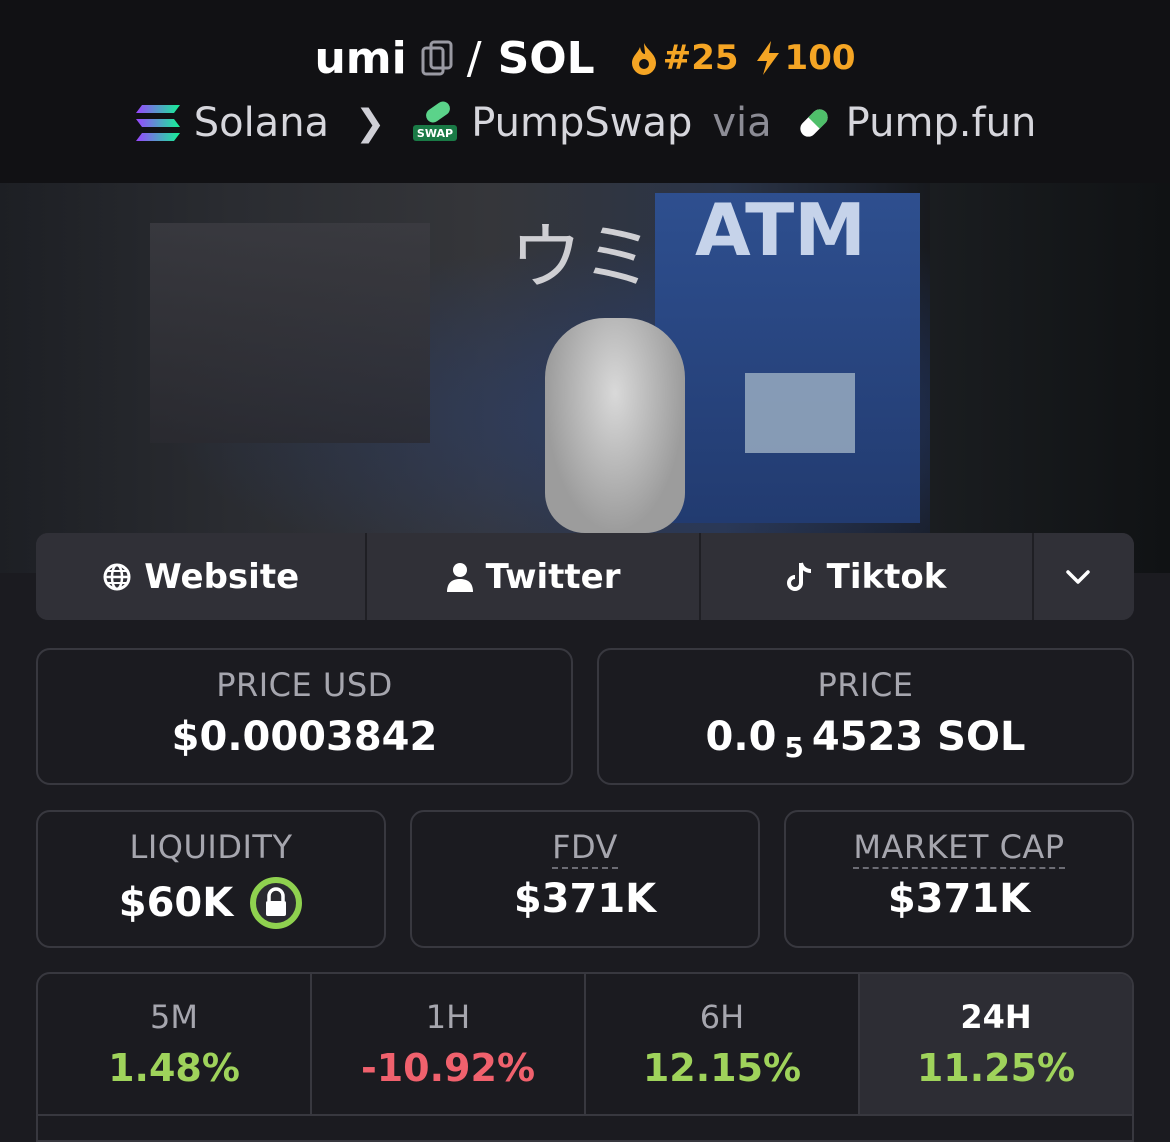  Describe the element at coordinates (814, 123) in the screenshot. I see `pill-icon` at that location.